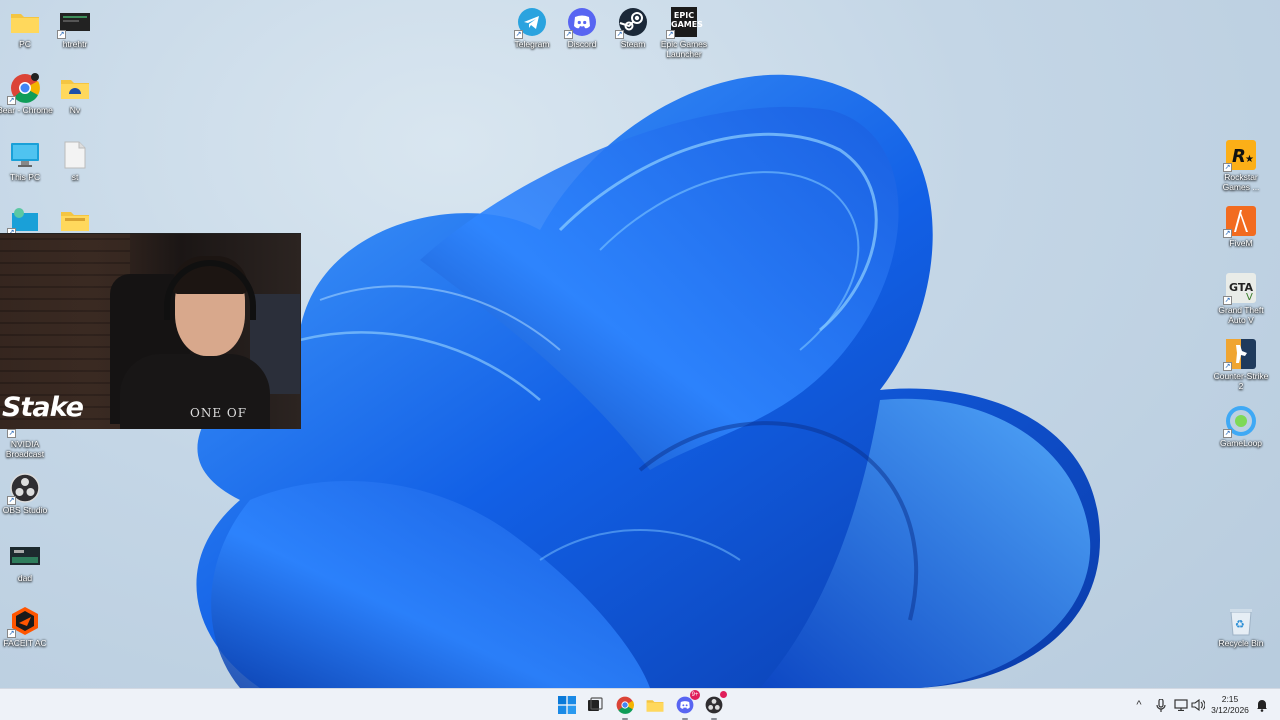 The image size is (1280, 720). Describe the element at coordinates (25, 578) in the screenshot. I see `desktop-icon-label: dad` at that location.